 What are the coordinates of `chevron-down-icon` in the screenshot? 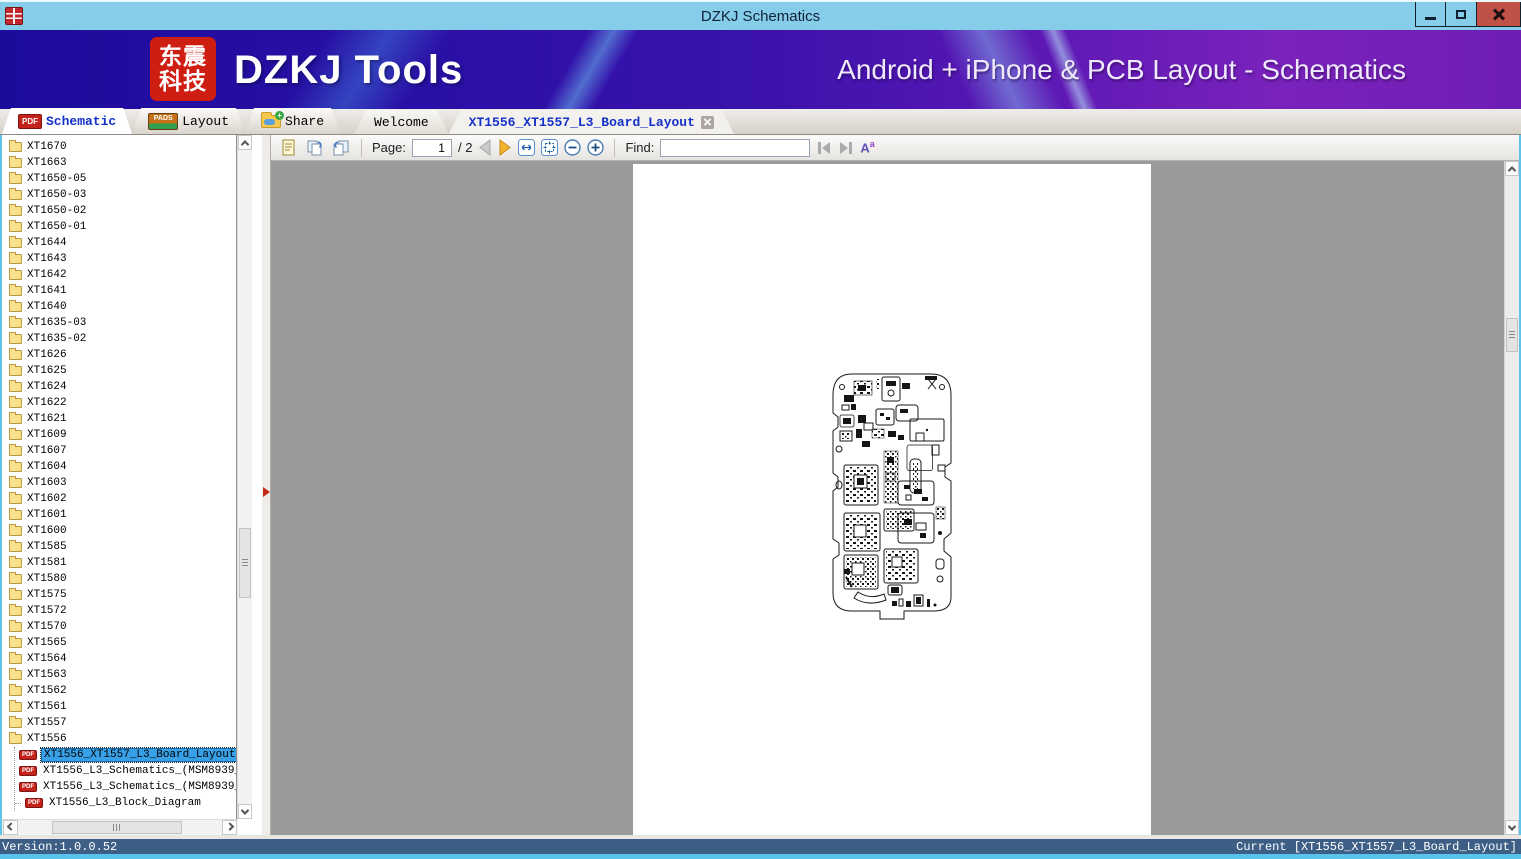 It's located at (1512, 826).